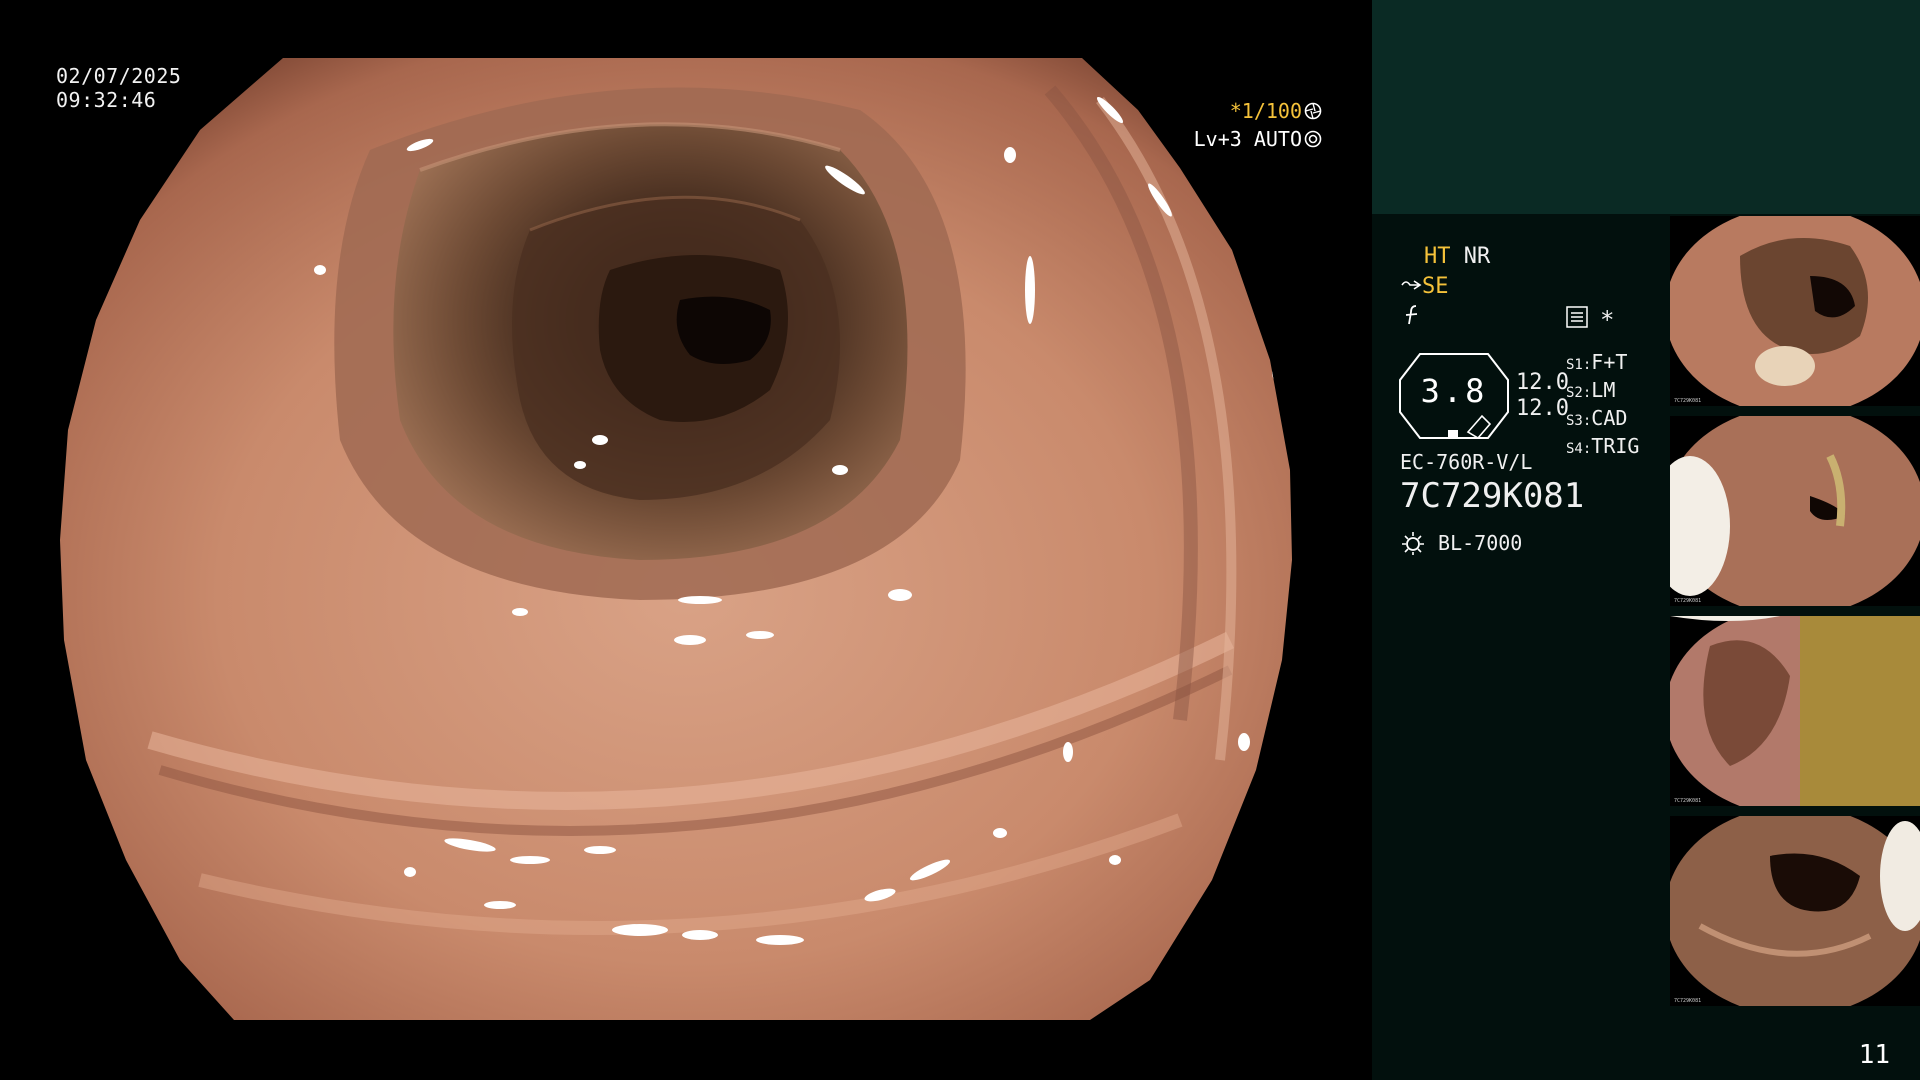  Describe the element at coordinates (1413, 543) in the screenshot. I see `light-source-icon` at that location.